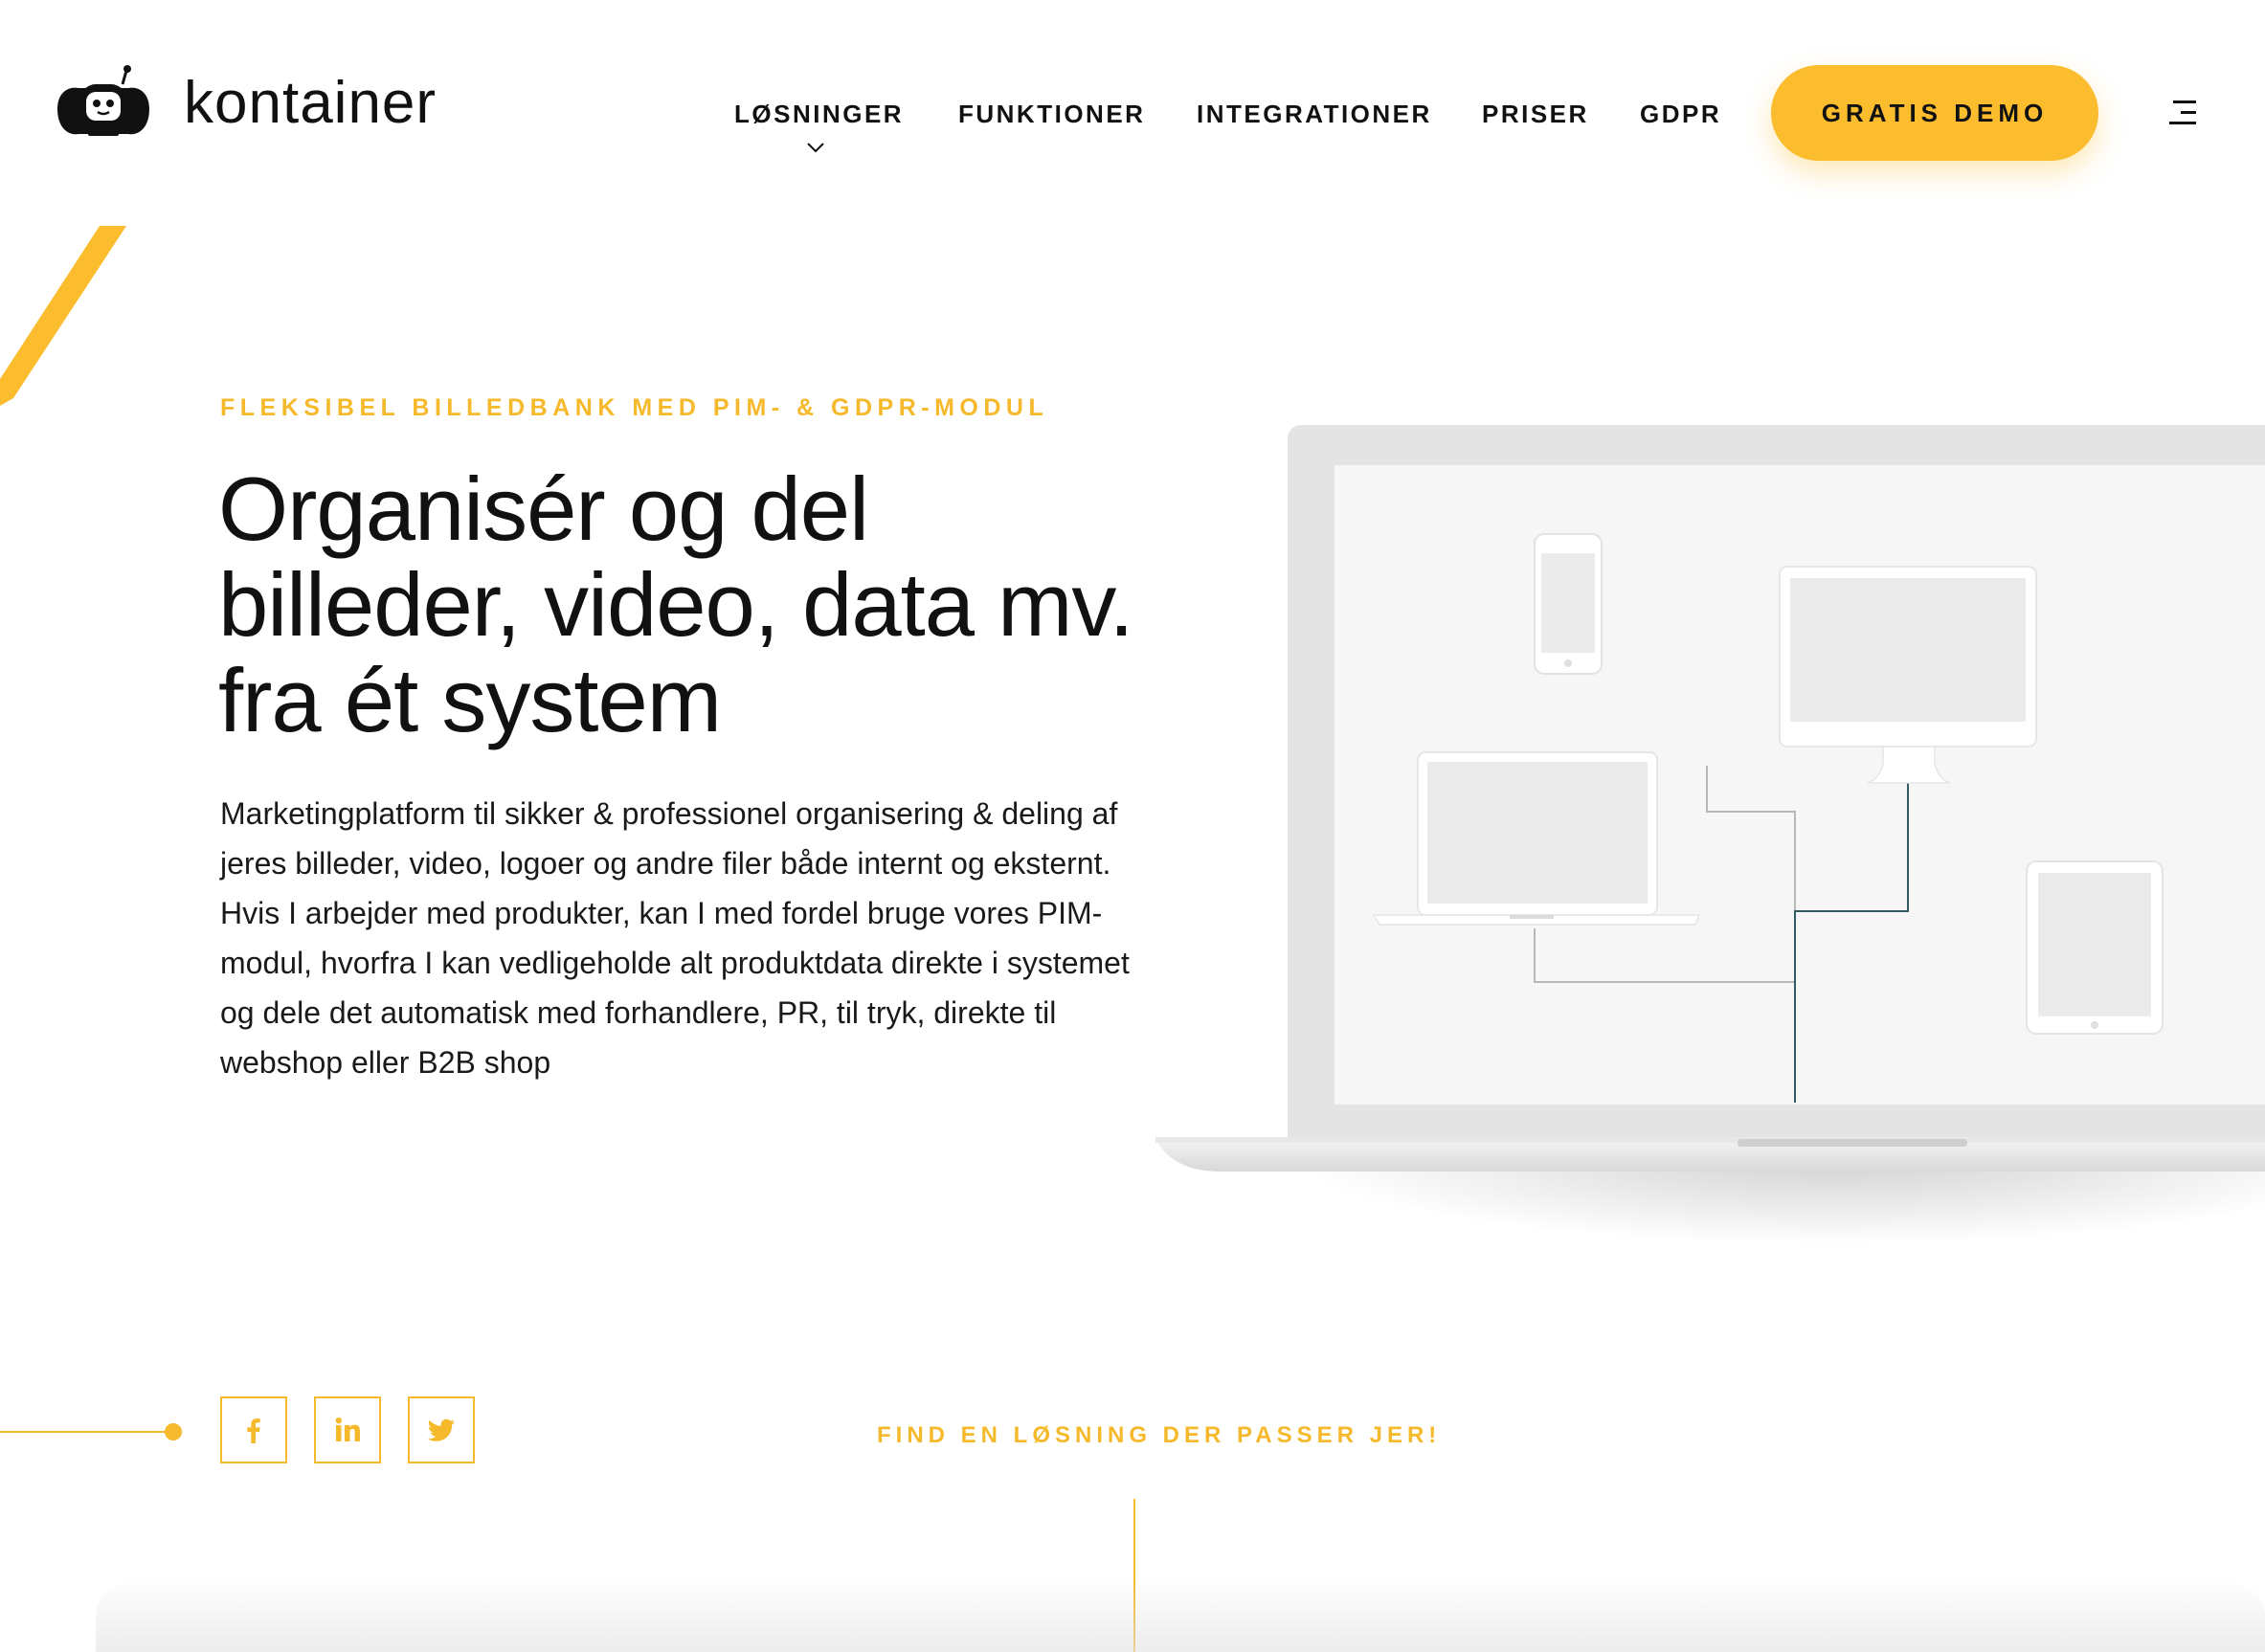  What do you see at coordinates (103, 100) in the screenshot?
I see `robot-logo-icon` at bounding box center [103, 100].